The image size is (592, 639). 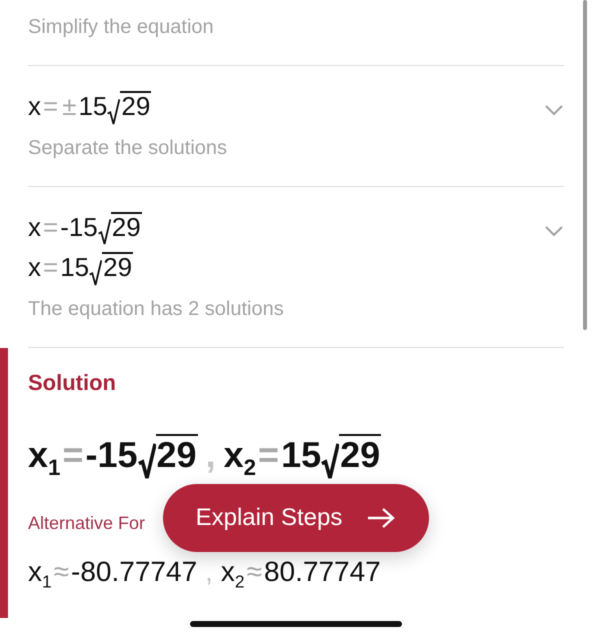 I want to click on equation: x=±15 29, so click(x=286, y=106).